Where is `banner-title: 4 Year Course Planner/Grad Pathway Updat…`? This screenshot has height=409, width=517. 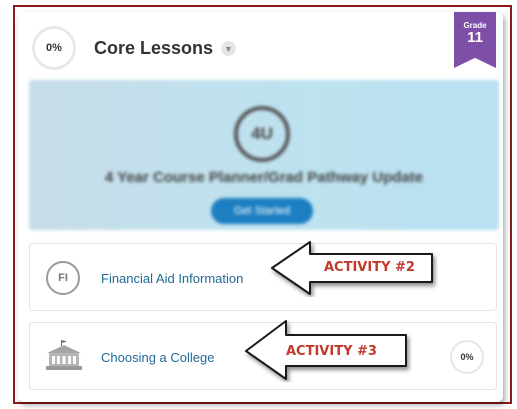
banner-title: 4 Year Course Planner/Grad Pathway Updat… is located at coordinates (264, 177).